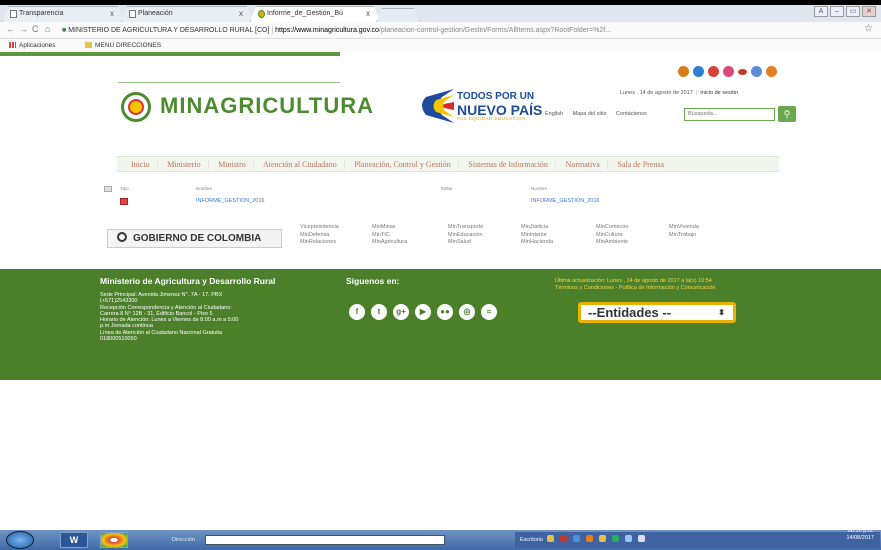 The height and width of the screenshot is (550, 881). What do you see at coordinates (445, 312) in the screenshot?
I see `flickr-icon: ●●` at bounding box center [445, 312].